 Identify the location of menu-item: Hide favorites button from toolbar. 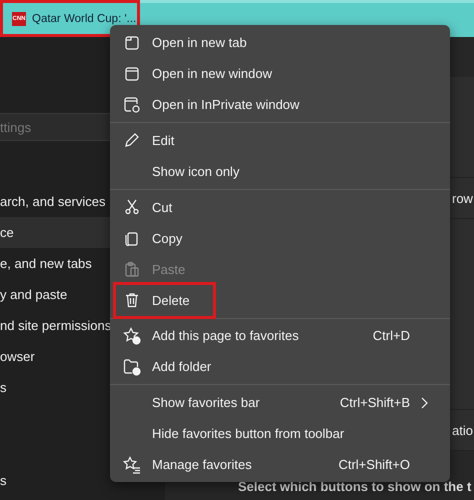
(280, 433).